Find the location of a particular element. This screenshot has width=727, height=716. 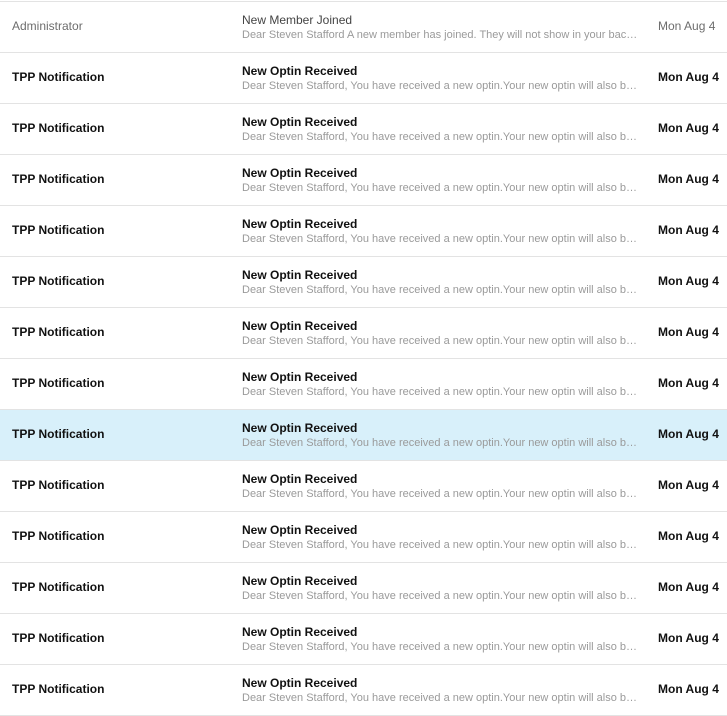

message-sender: Administrator is located at coordinates (47, 26).